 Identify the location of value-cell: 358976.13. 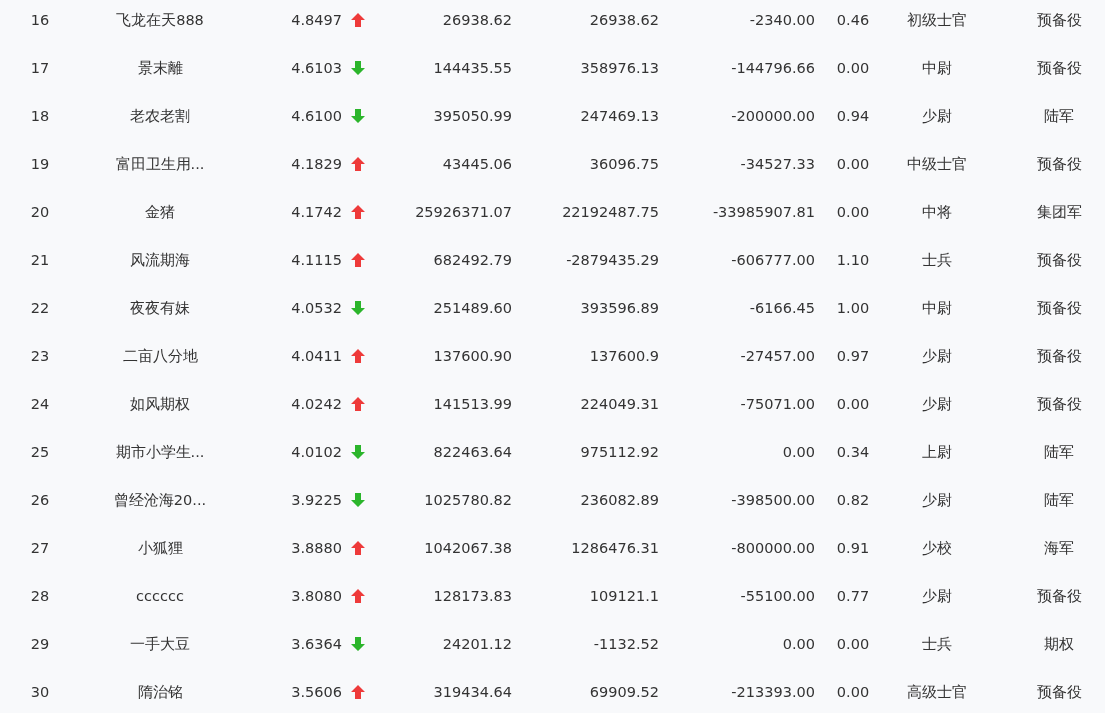
(619, 68).